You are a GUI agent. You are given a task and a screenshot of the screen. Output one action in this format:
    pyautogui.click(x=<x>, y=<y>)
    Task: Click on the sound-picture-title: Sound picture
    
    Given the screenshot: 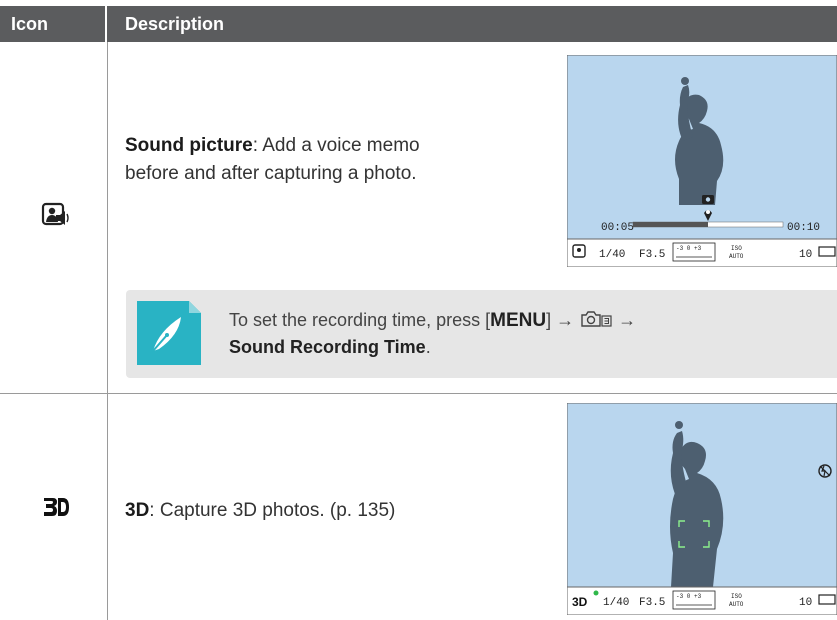 What is the action you would take?
    pyautogui.click(x=189, y=145)
    